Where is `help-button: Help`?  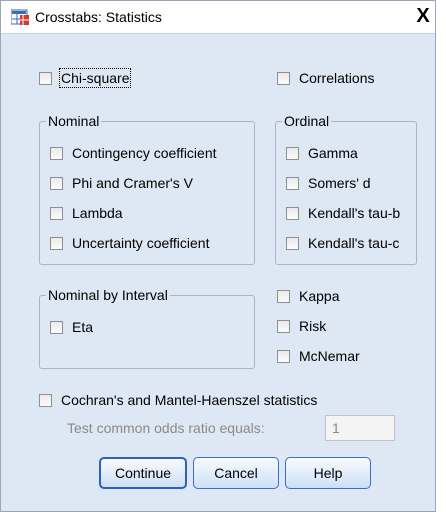 help-button: Help is located at coordinates (328, 473).